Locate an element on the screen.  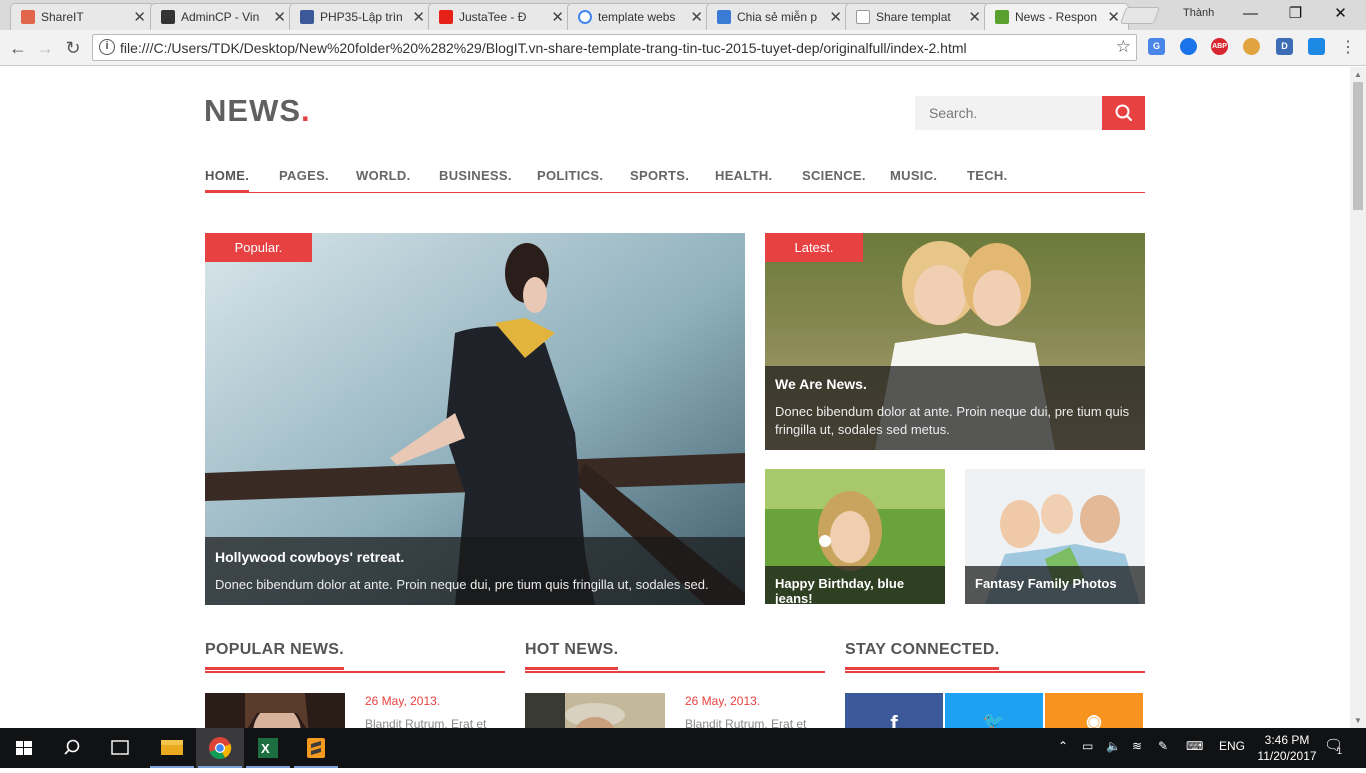
menu-item-home: HOME. is located at coordinates (227, 180).